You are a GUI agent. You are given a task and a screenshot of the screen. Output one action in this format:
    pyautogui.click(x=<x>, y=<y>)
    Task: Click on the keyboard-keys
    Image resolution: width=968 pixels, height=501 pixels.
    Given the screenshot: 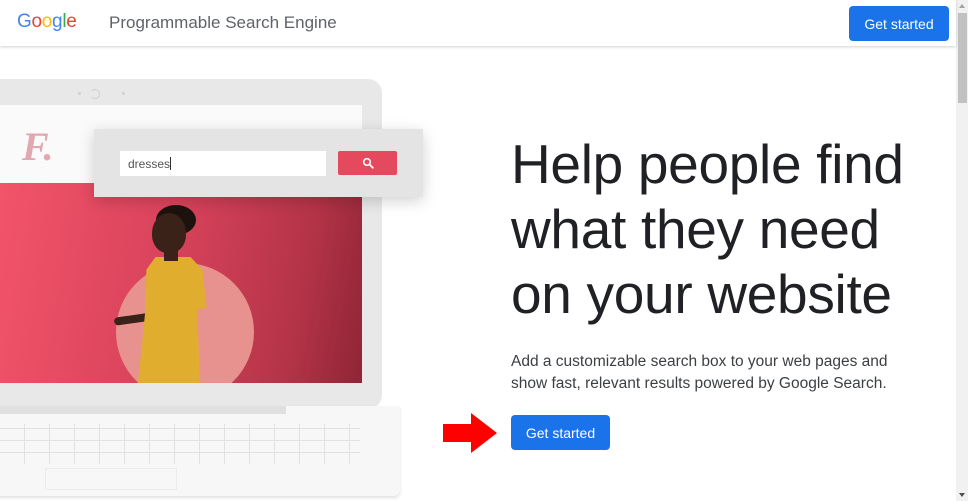 What is the action you would take?
    pyautogui.click(x=180, y=444)
    